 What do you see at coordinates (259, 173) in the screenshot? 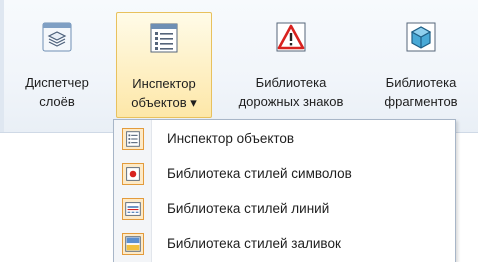
I see `menu-item-label: Библиотека стилей символов` at bounding box center [259, 173].